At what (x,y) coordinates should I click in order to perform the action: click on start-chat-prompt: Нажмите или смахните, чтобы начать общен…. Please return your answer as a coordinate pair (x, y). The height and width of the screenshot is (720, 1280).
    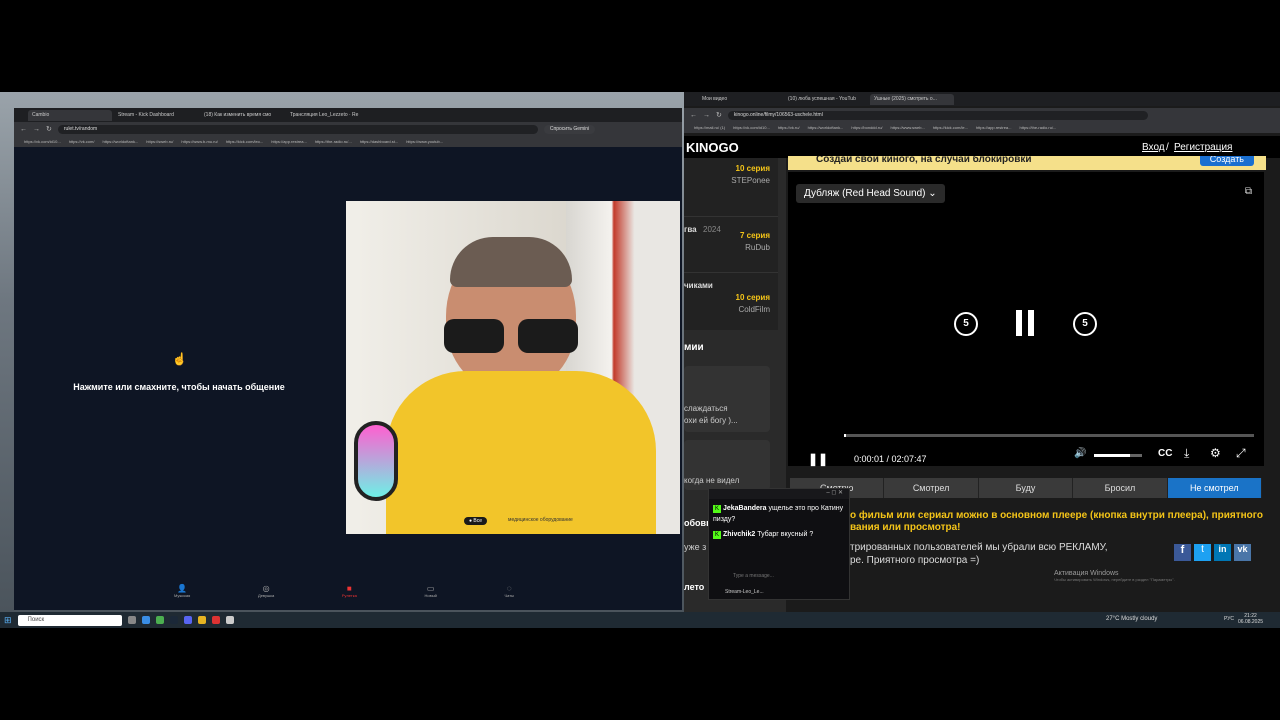
    Looking at the image, I should click on (179, 387).